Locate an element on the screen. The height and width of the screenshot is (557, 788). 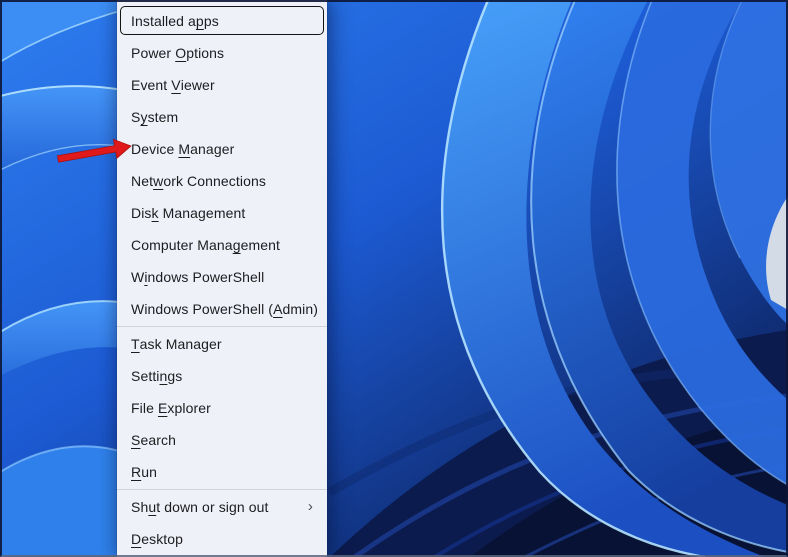
menu-item-label: stem is located at coordinates (163, 117).